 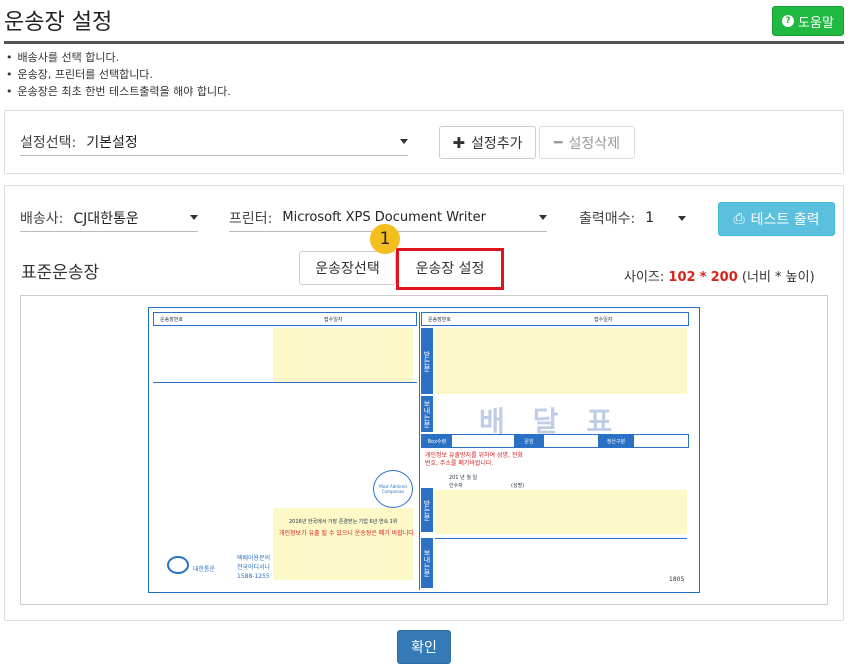 I want to click on copies-label: 출력매수:, so click(x=607, y=219).